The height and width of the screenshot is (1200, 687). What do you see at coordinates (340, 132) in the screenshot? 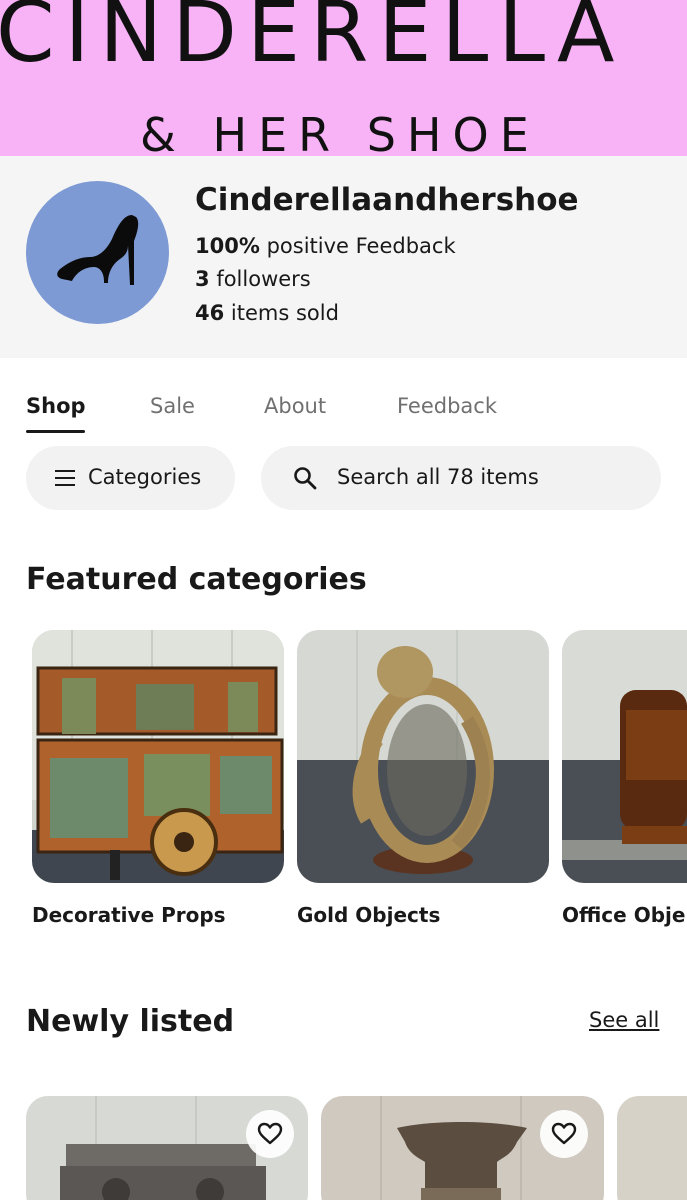
I see `banner-subtitle: & HER SHOE` at bounding box center [340, 132].